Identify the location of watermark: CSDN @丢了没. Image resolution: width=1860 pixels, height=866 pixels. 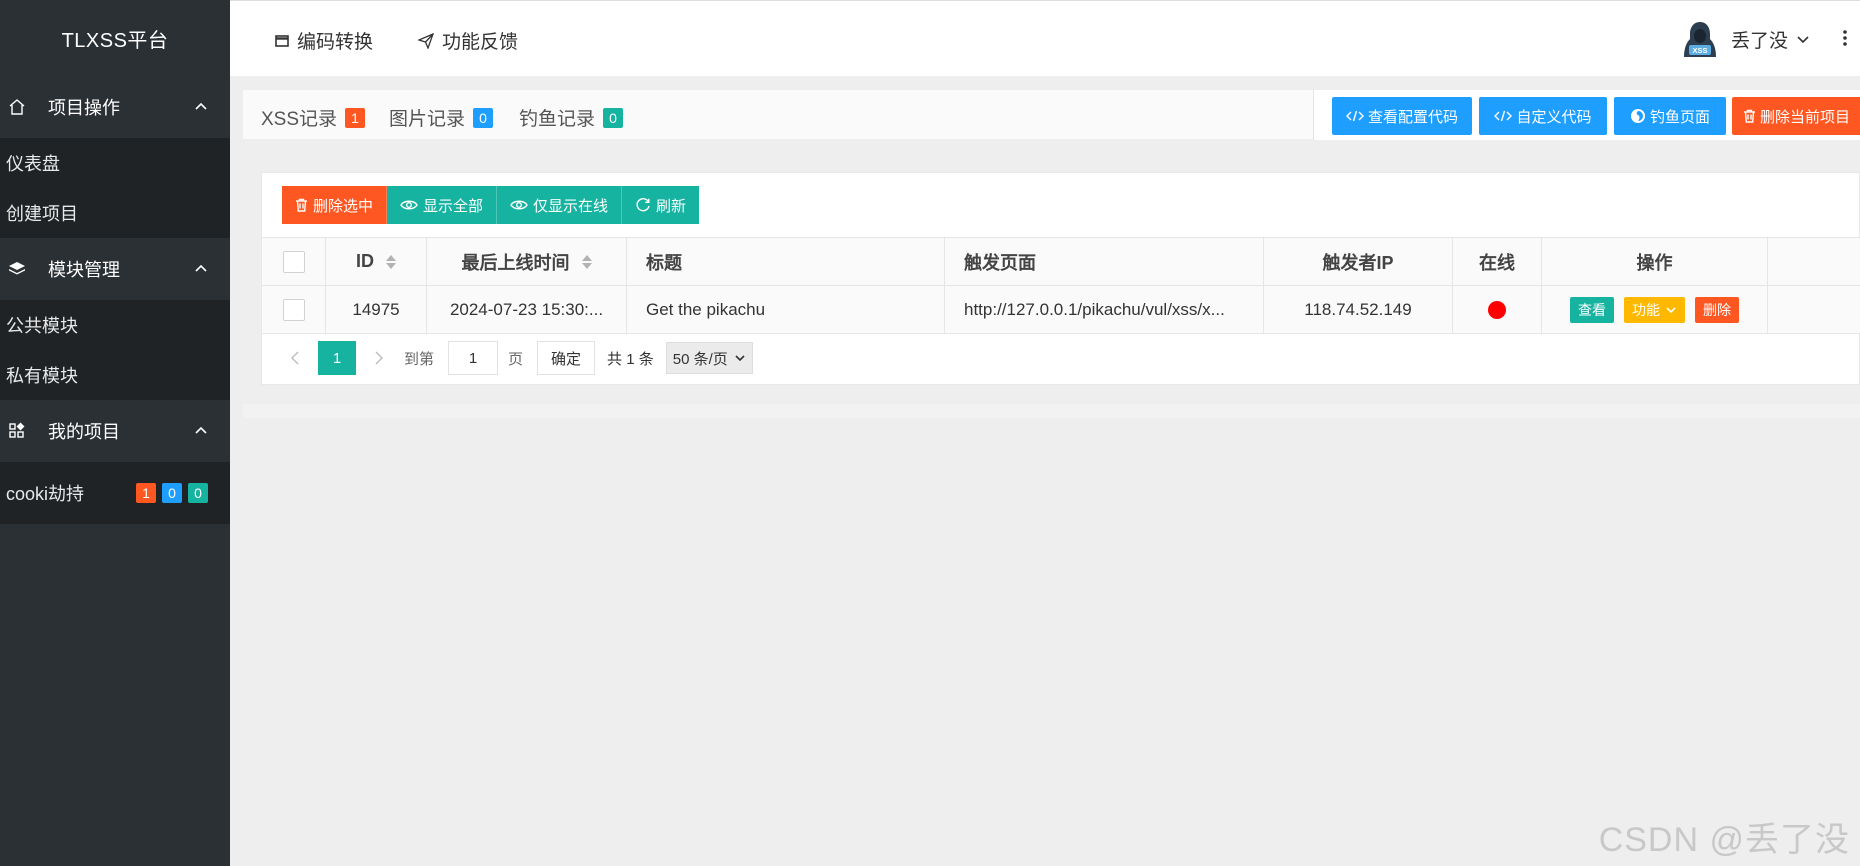
(1724, 840).